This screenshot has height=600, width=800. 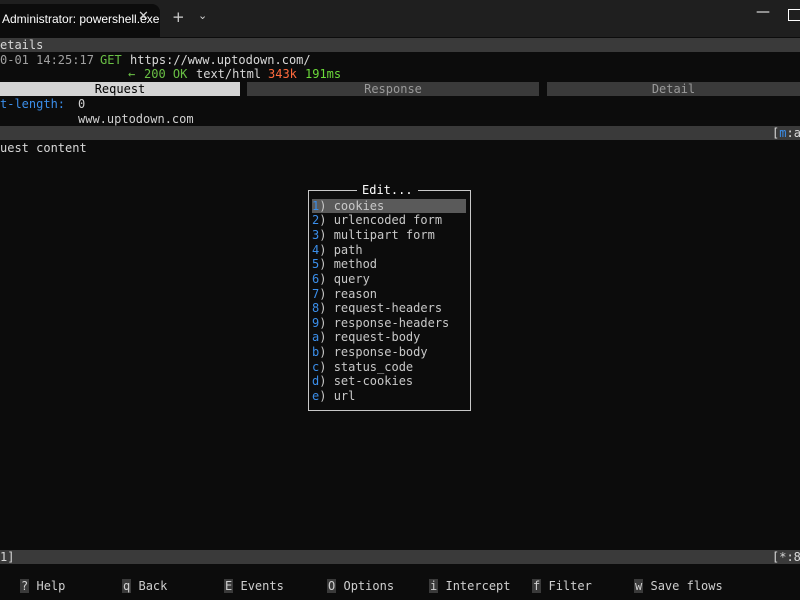 What do you see at coordinates (51, 586) in the screenshot?
I see `footer-label: Help` at bounding box center [51, 586].